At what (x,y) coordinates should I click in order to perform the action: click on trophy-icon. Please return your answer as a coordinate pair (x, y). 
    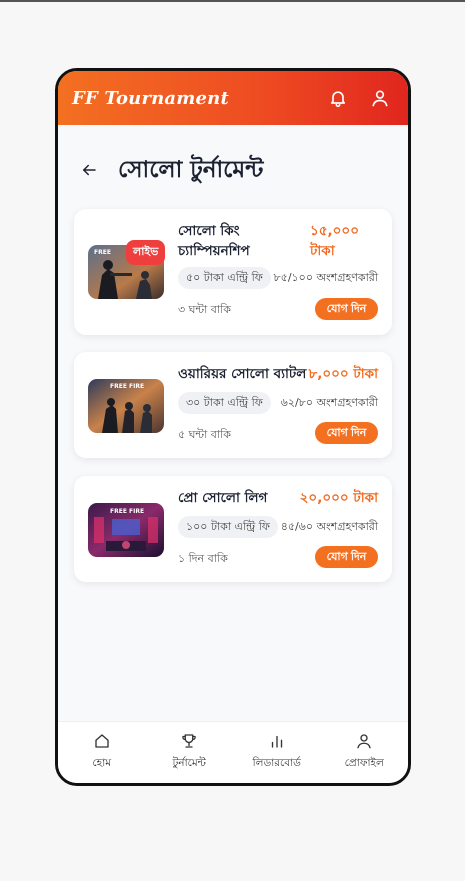
    Looking at the image, I should click on (189, 741).